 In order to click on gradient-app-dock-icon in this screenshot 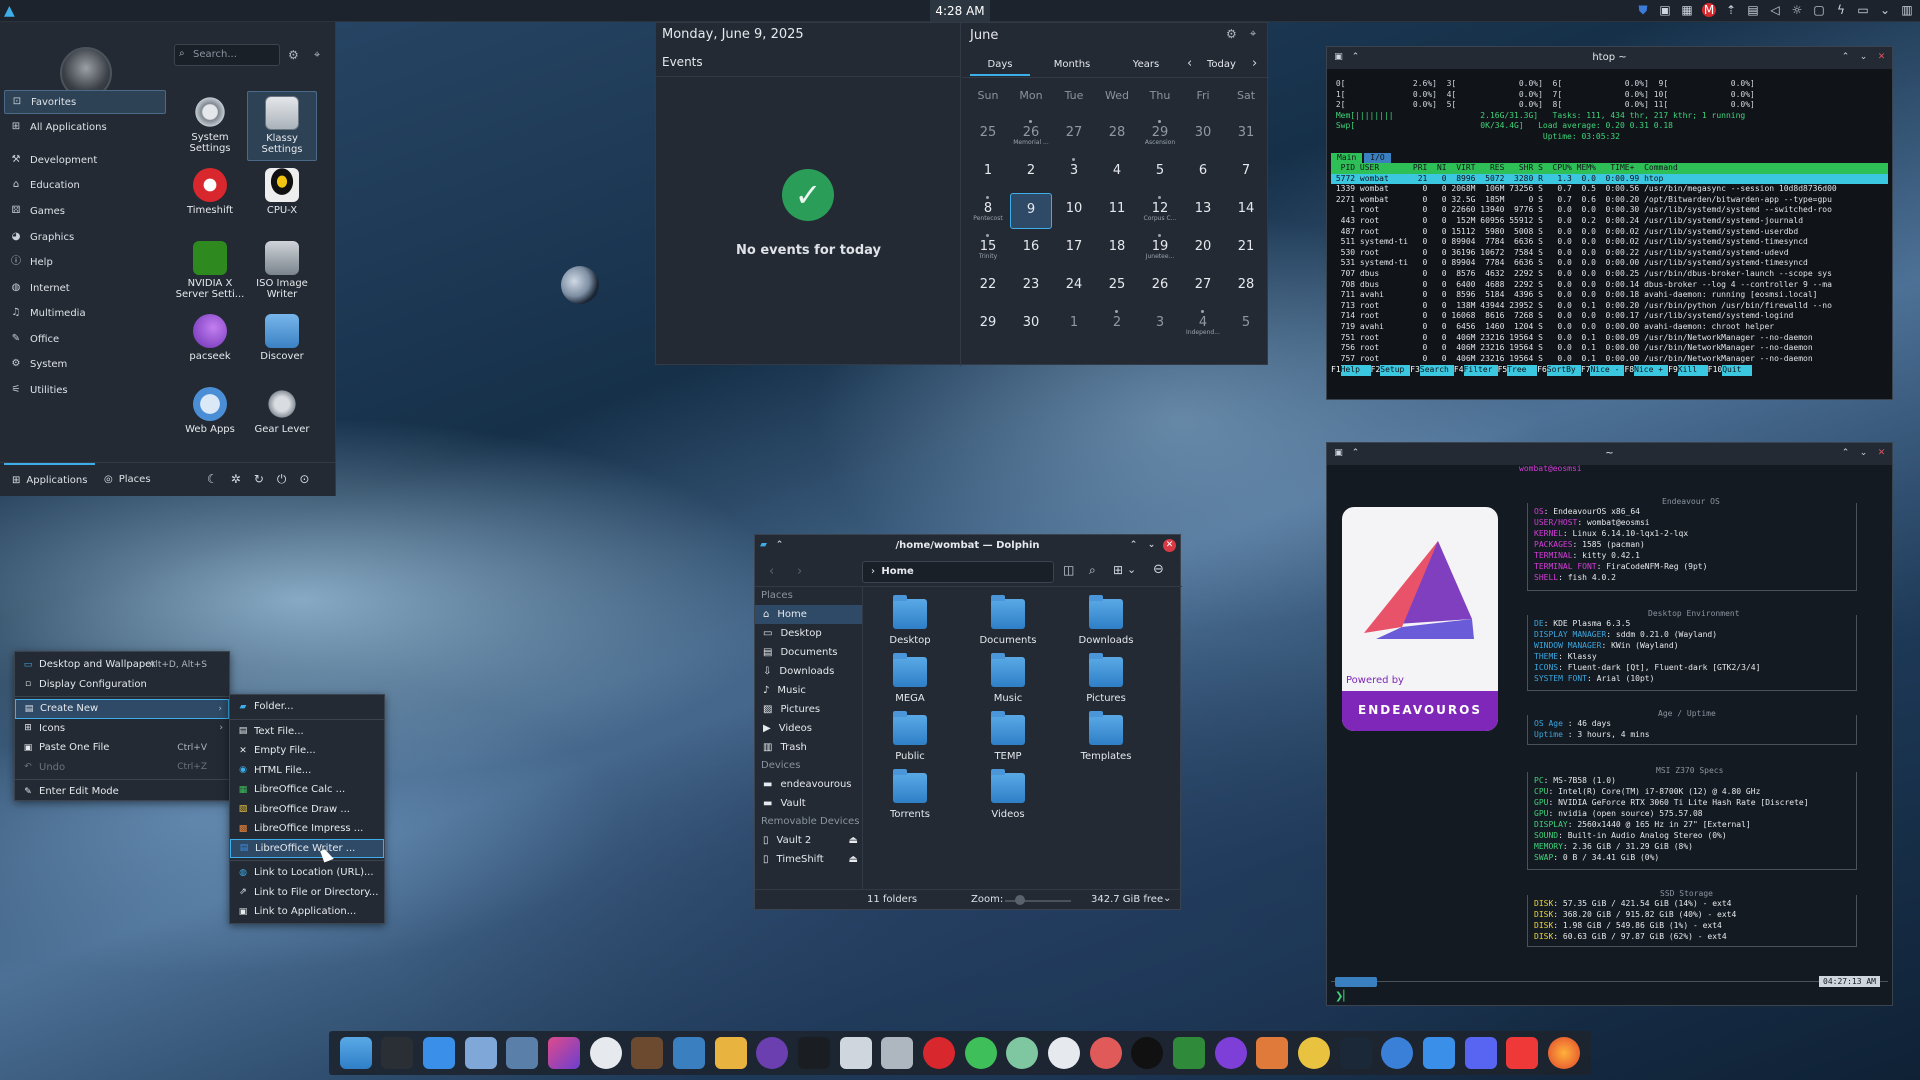, I will do `click(564, 1053)`.